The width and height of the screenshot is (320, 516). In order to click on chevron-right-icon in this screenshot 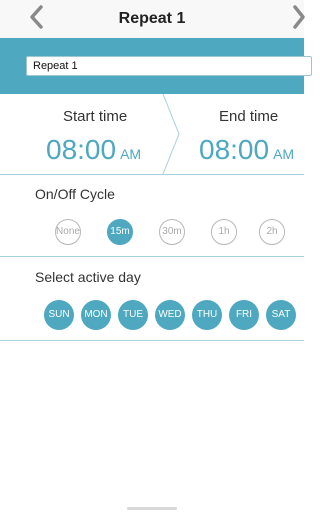, I will do `click(299, 17)`.